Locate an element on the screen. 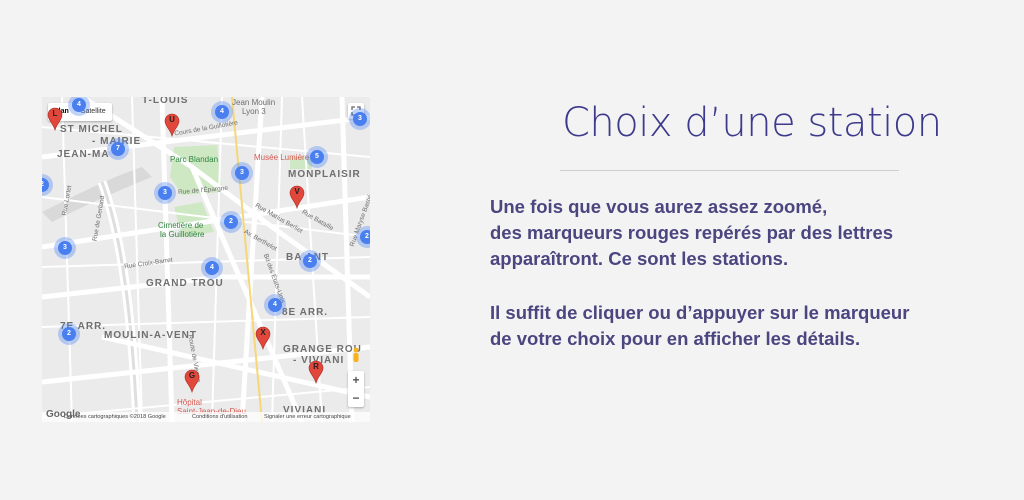 The image size is (1024, 500). district-label: MOULIN-A-VENT is located at coordinates (150, 335).